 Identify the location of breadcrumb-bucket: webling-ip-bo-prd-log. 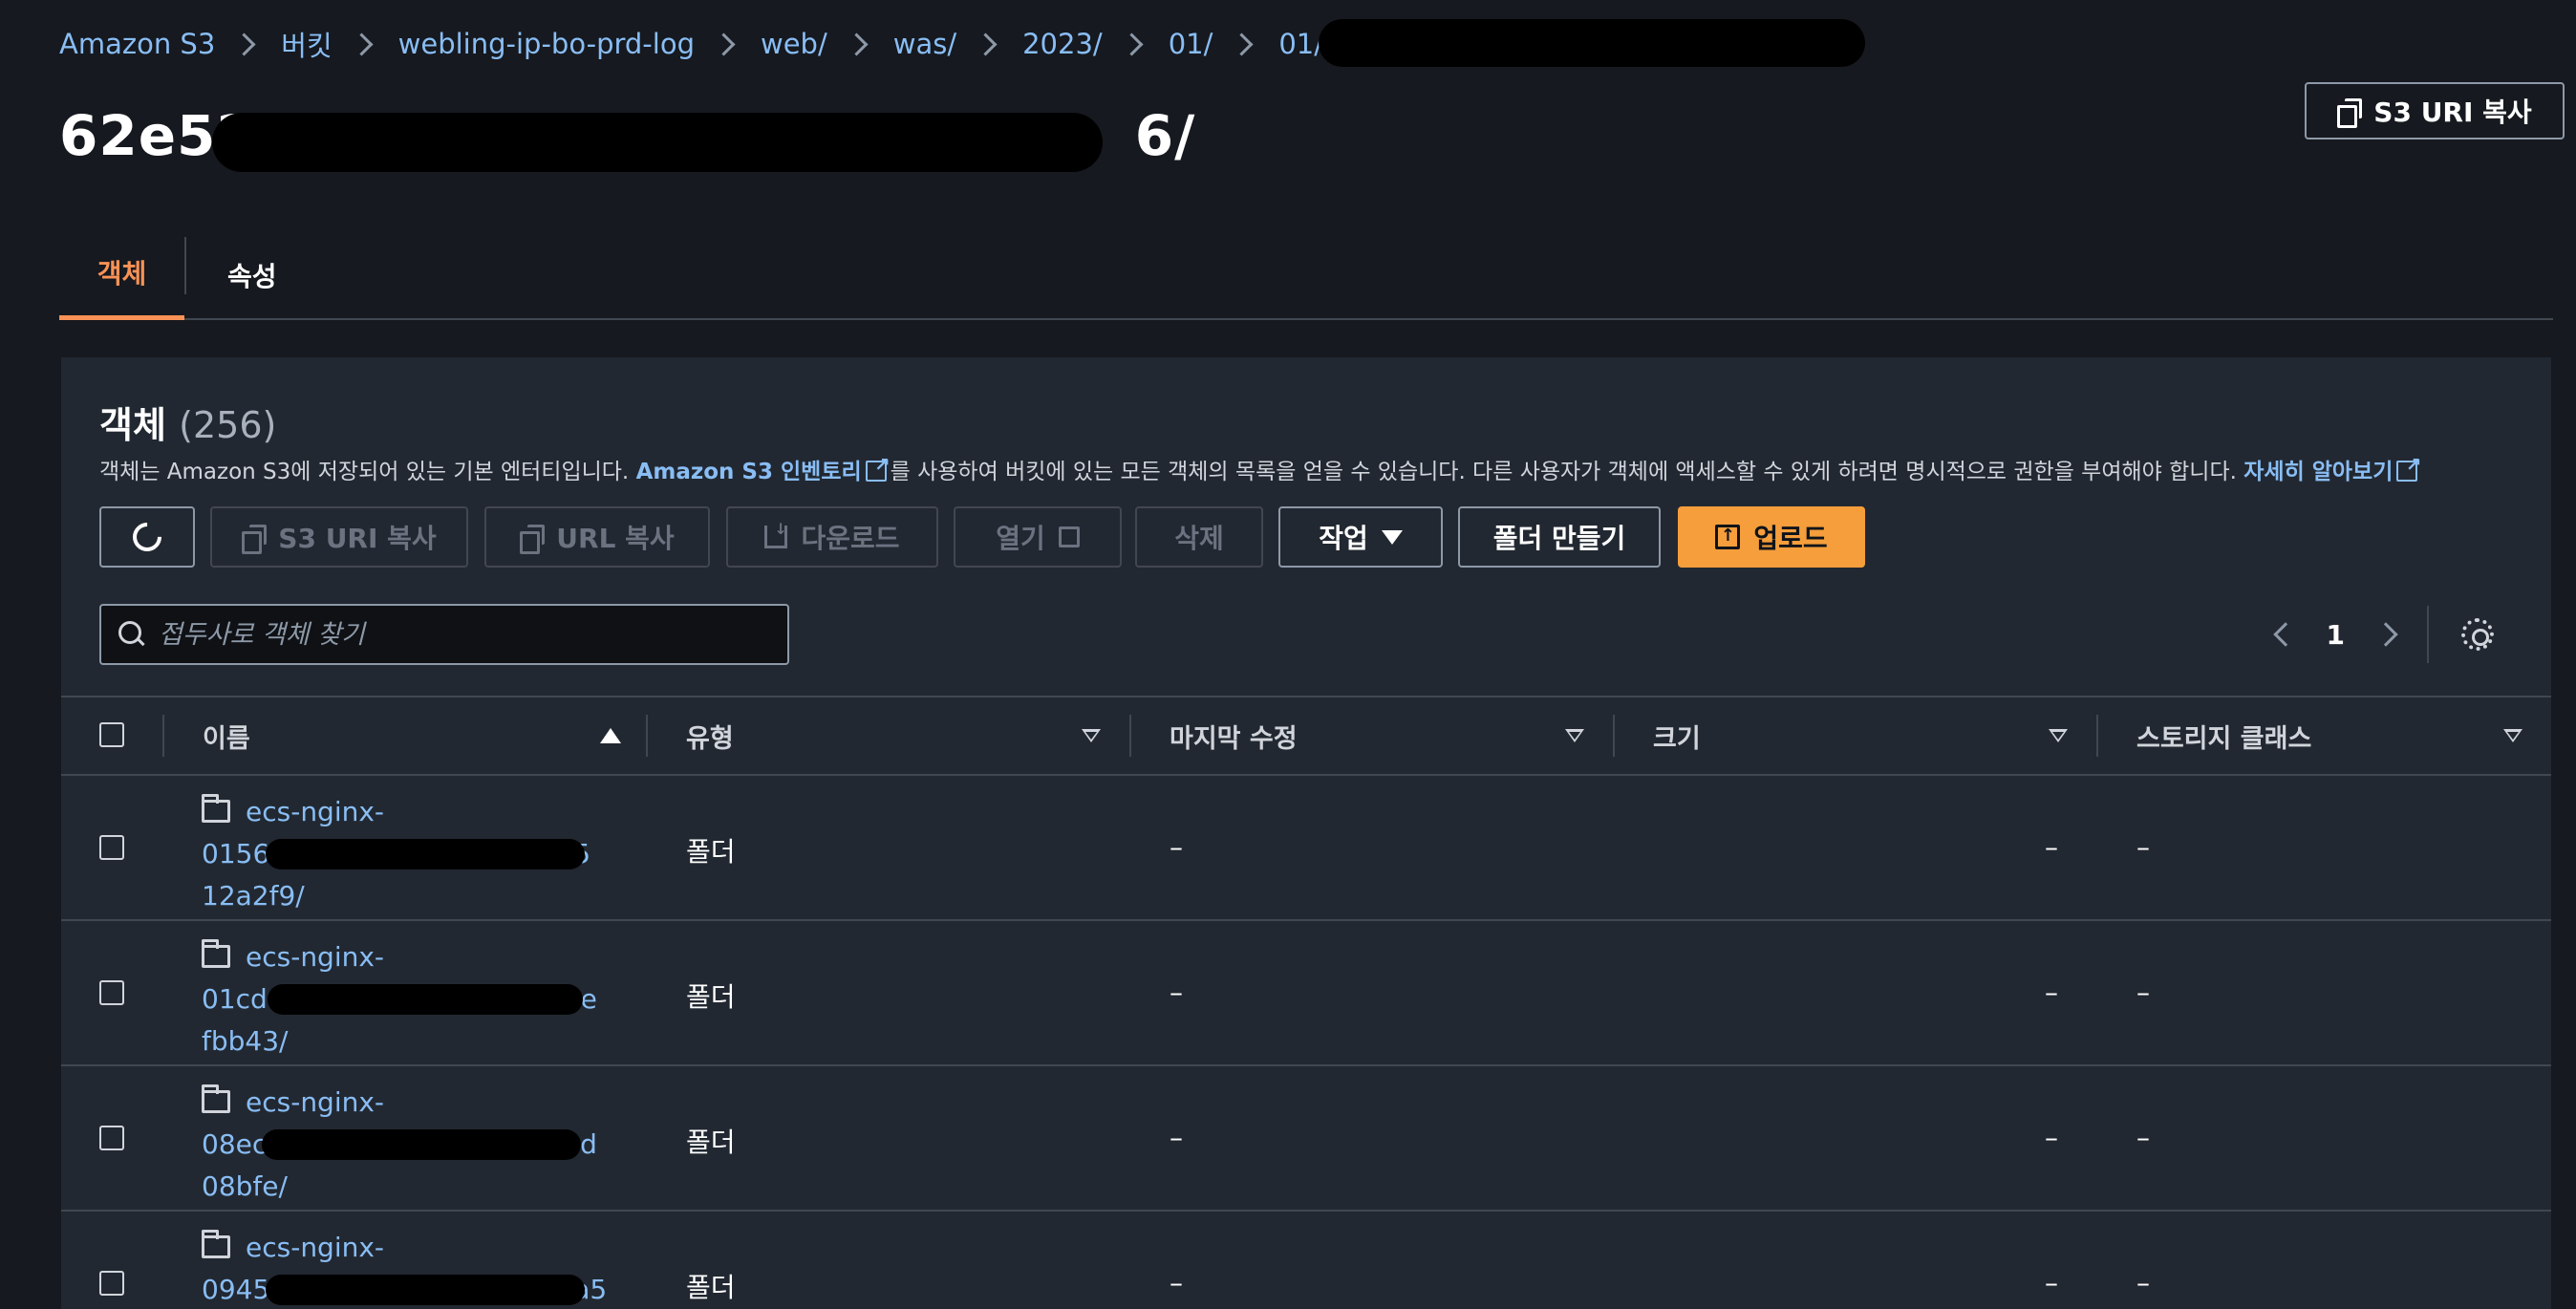
(546, 44).